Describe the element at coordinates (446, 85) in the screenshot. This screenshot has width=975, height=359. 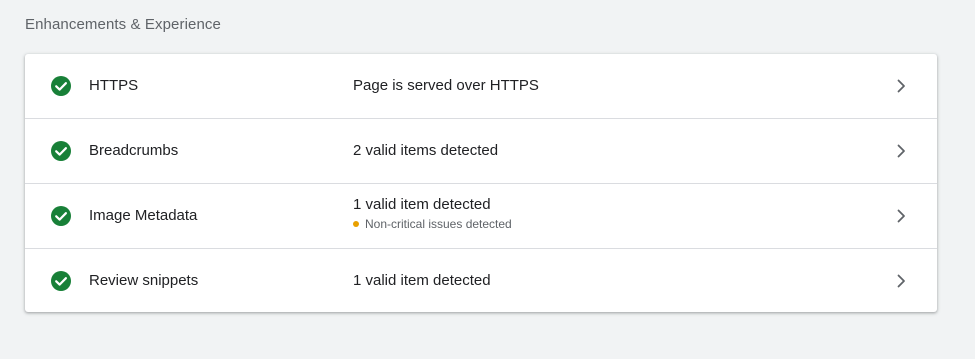
I see `enhancement-status: Page is served over HTTPS` at that location.